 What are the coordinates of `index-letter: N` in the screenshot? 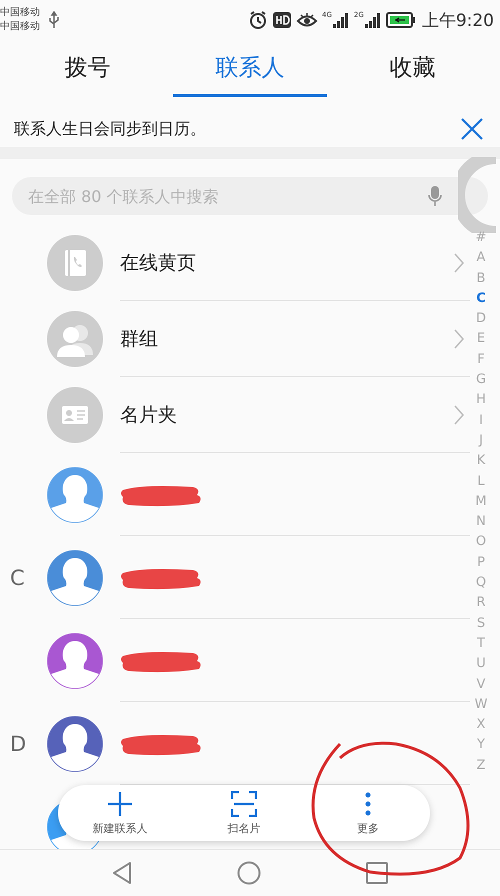 It's located at (481, 522).